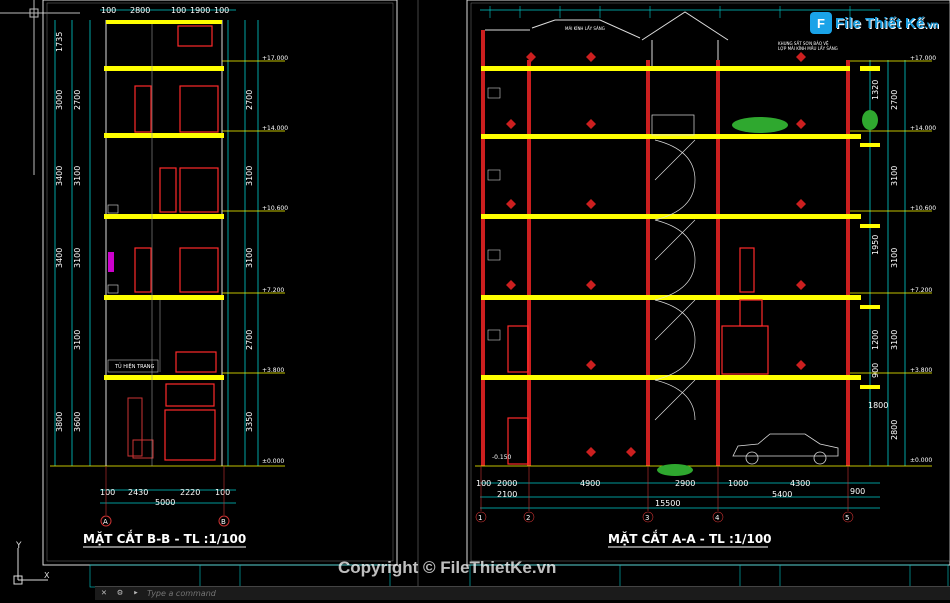 The image size is (950, 603). I want to click on svg-text: 4900, so click(590, 483).